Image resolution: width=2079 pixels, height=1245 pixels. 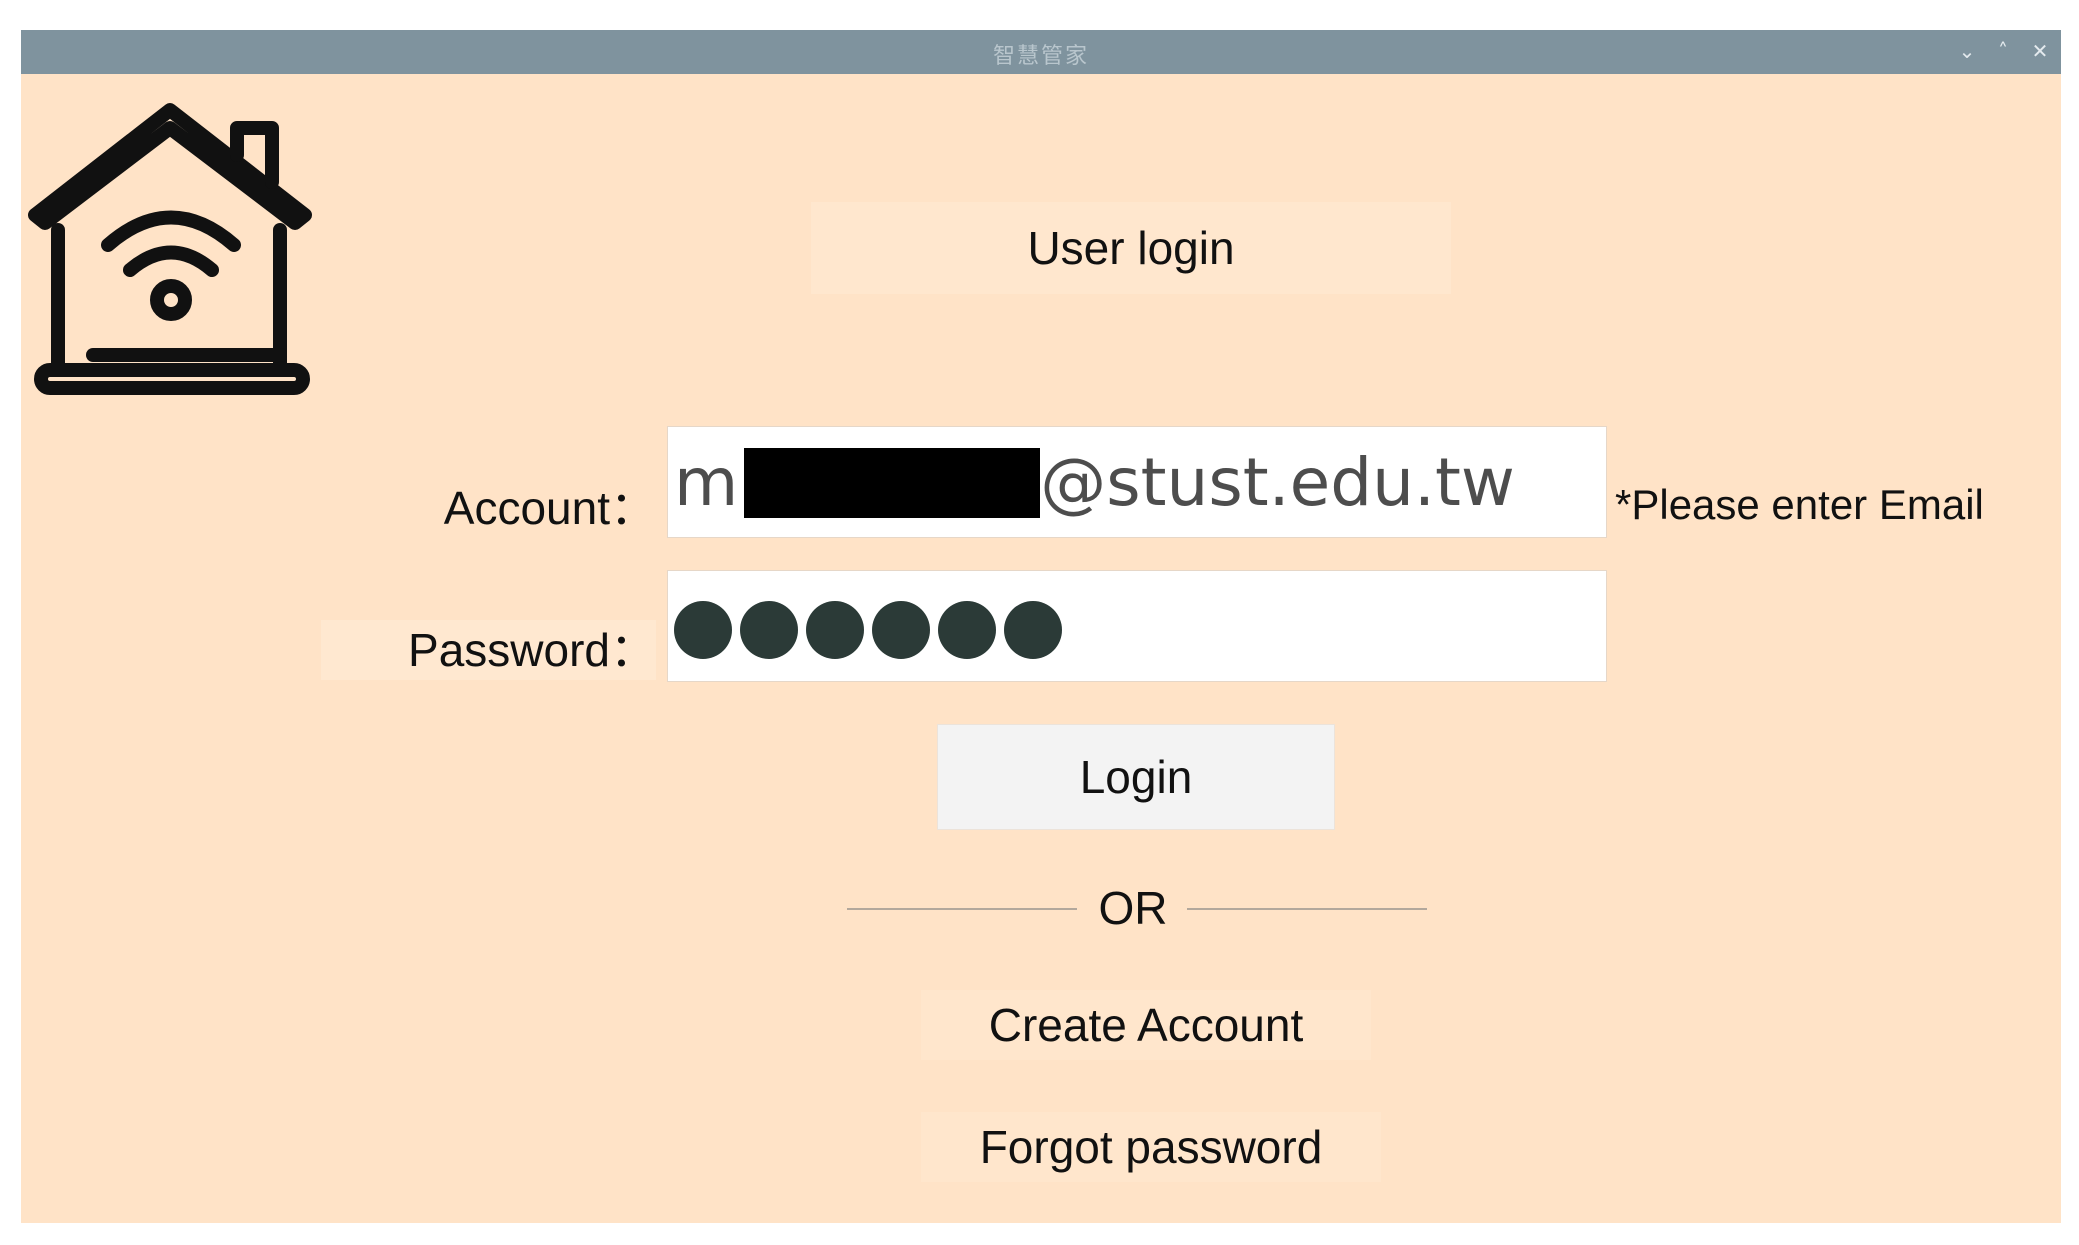 What do you see at coordinates (1307, 909) in the screenshot?
I see `divider-line-right` at bounding box center [1307, 909].